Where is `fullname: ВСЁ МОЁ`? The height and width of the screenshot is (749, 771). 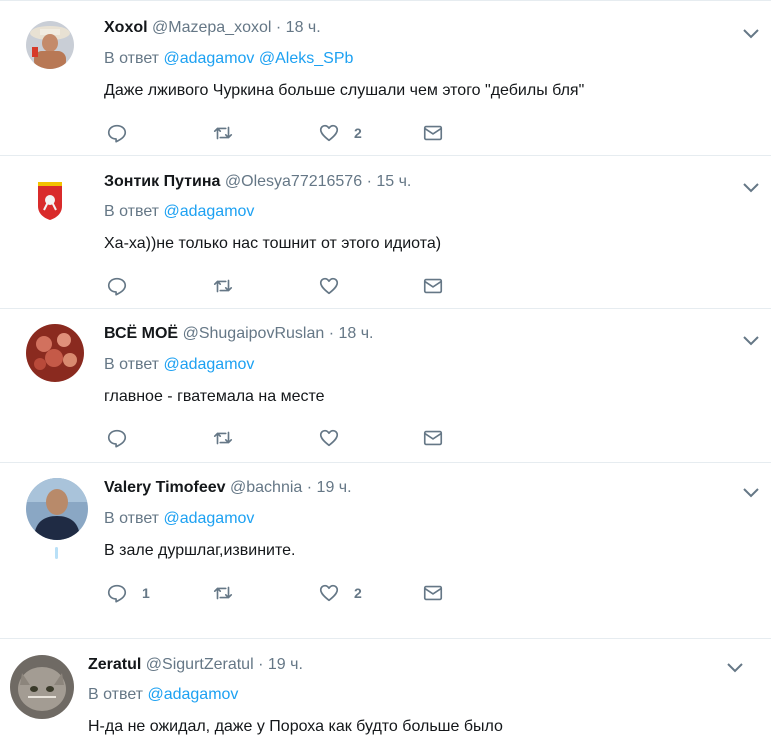
fullname: ВСЁ МОЁ is located at coordinates (141, 333).